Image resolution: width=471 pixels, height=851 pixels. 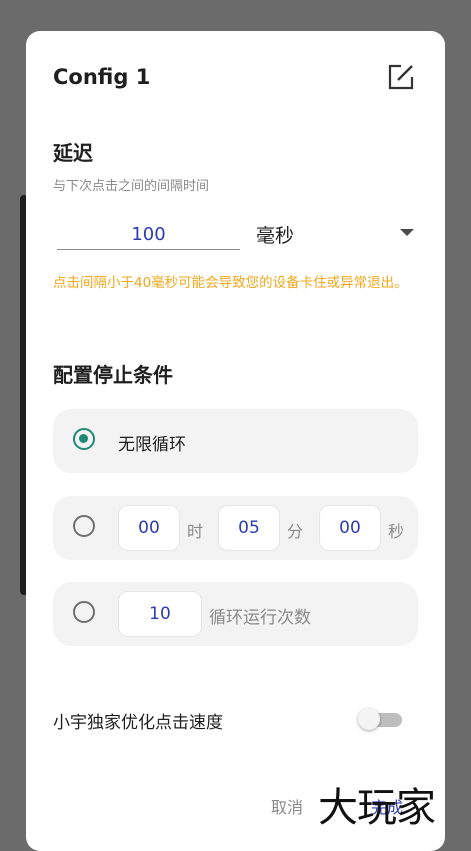 What do you see at coordinates (84, 612) in the screenshot?
I see `radio-loops` at bounding box center [84, 612].